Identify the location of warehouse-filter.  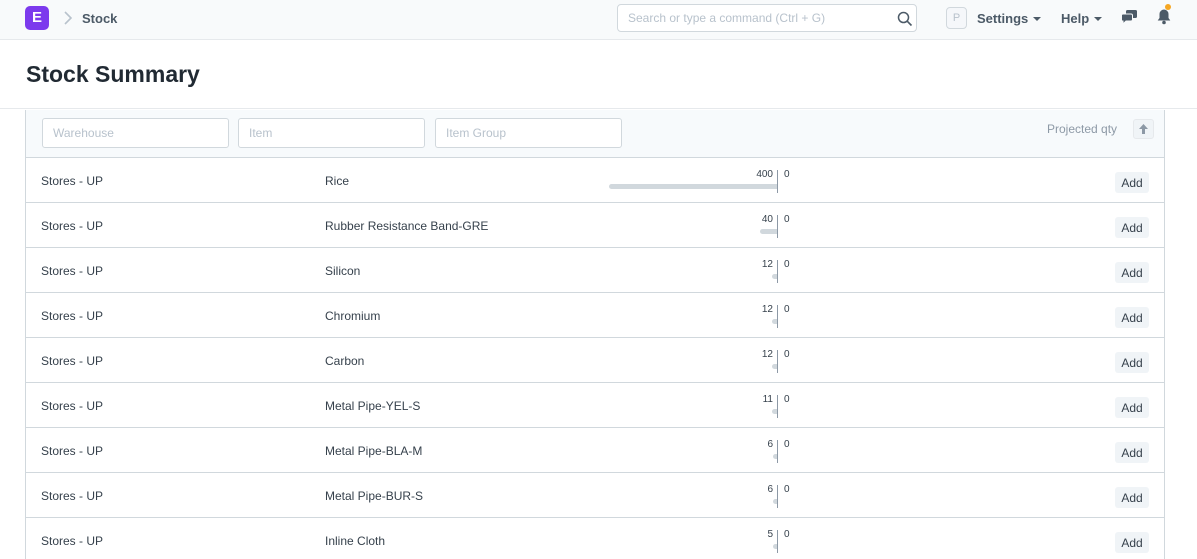
(135, 133).